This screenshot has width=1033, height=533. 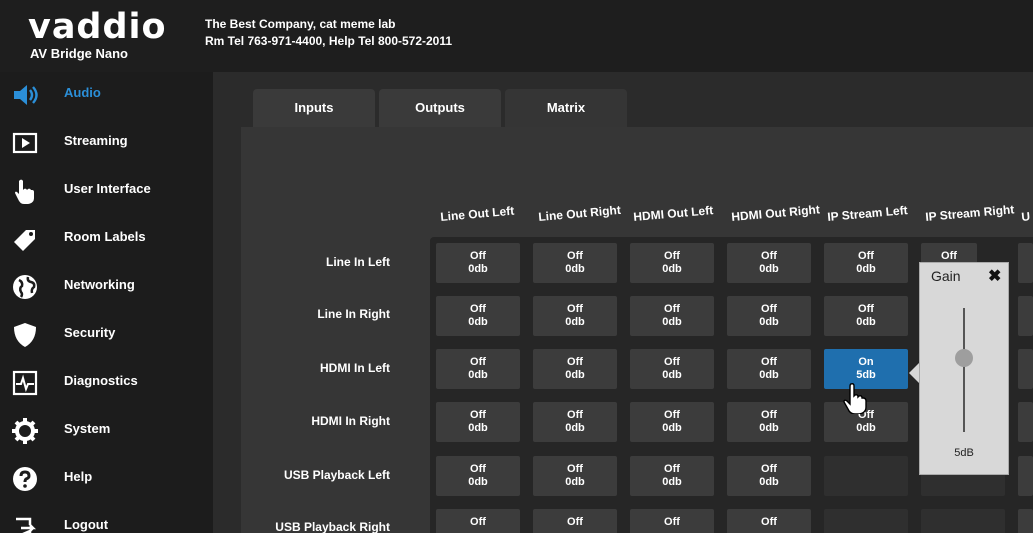 What do you see at coordinates (106, 240) in the screenshot?
I see `sidebar-item-room-labels: Room Labels` at bounding box center [106, 240].